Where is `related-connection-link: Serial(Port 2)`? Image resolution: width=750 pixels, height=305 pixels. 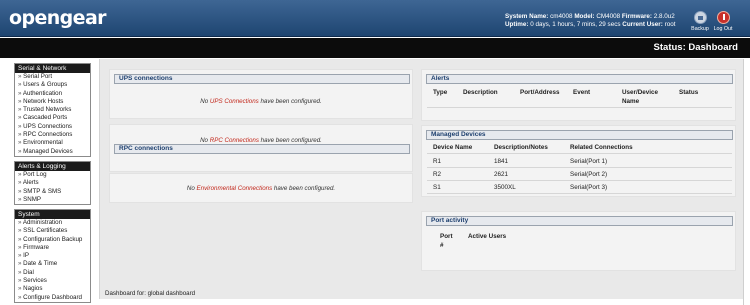 related-connection-link: Serial(Port 2) is located at coordinates (588, 174).